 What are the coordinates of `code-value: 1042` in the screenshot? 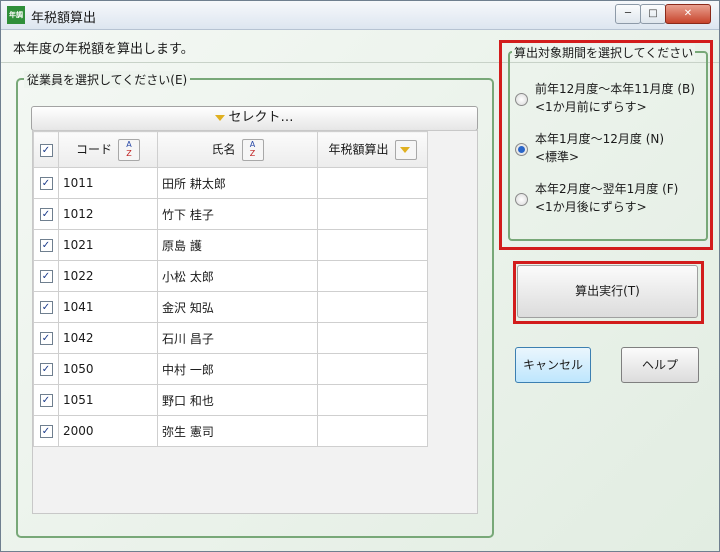 It's located at (78, 338).